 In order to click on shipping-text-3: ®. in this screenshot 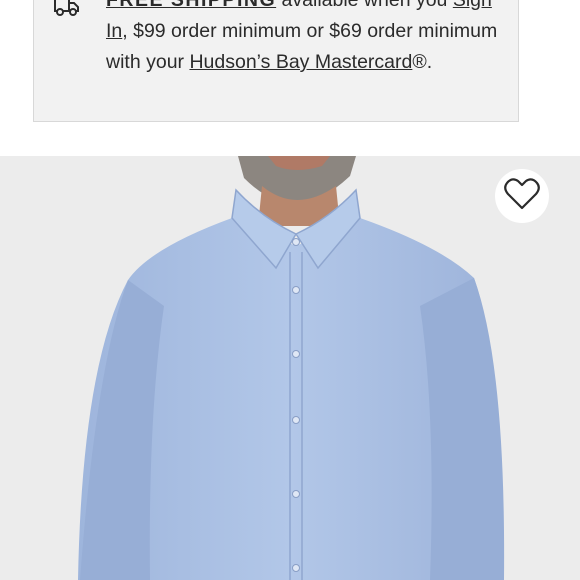, I will do `click(422, 62)`.